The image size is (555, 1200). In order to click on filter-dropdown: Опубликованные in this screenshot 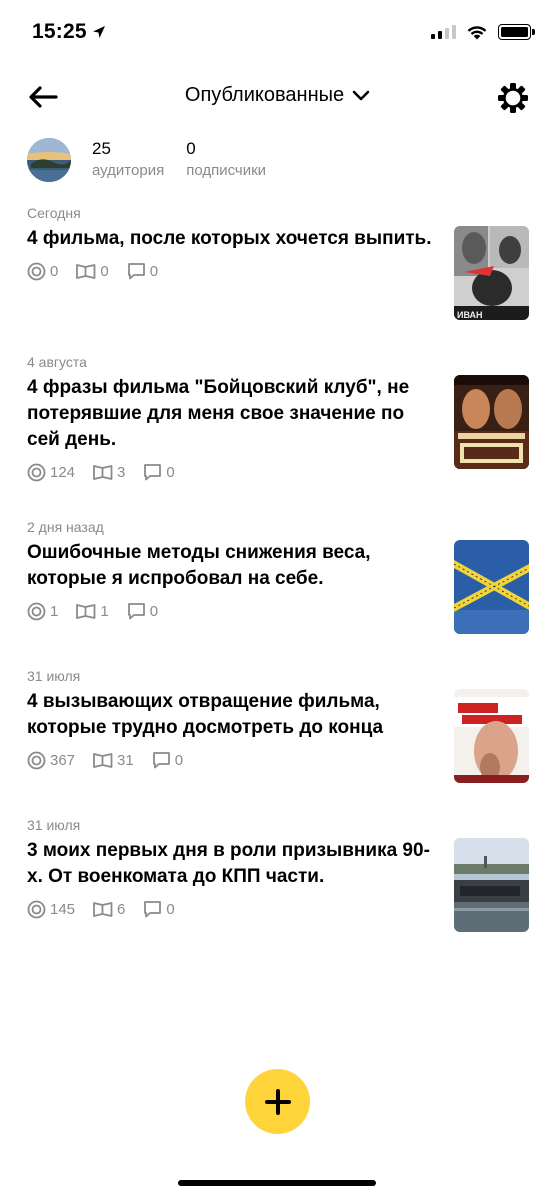, I will do `click(277, 95)`.